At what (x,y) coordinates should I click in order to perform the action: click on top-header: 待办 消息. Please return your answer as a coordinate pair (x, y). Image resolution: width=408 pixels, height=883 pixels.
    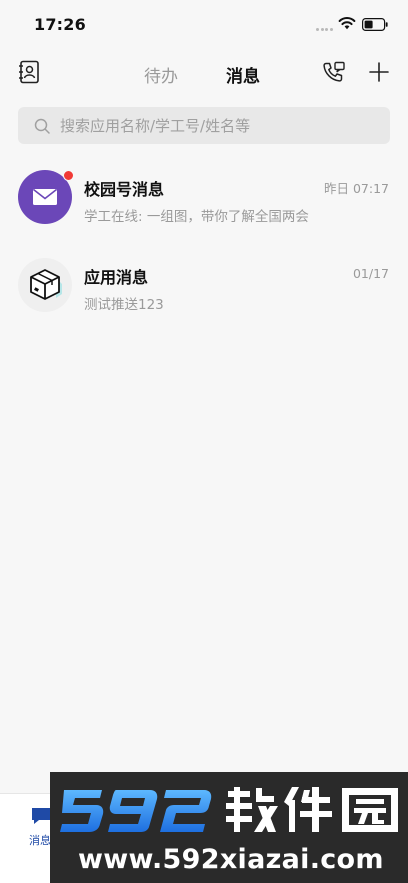
    Looking at the image, I should click on (204, 73).